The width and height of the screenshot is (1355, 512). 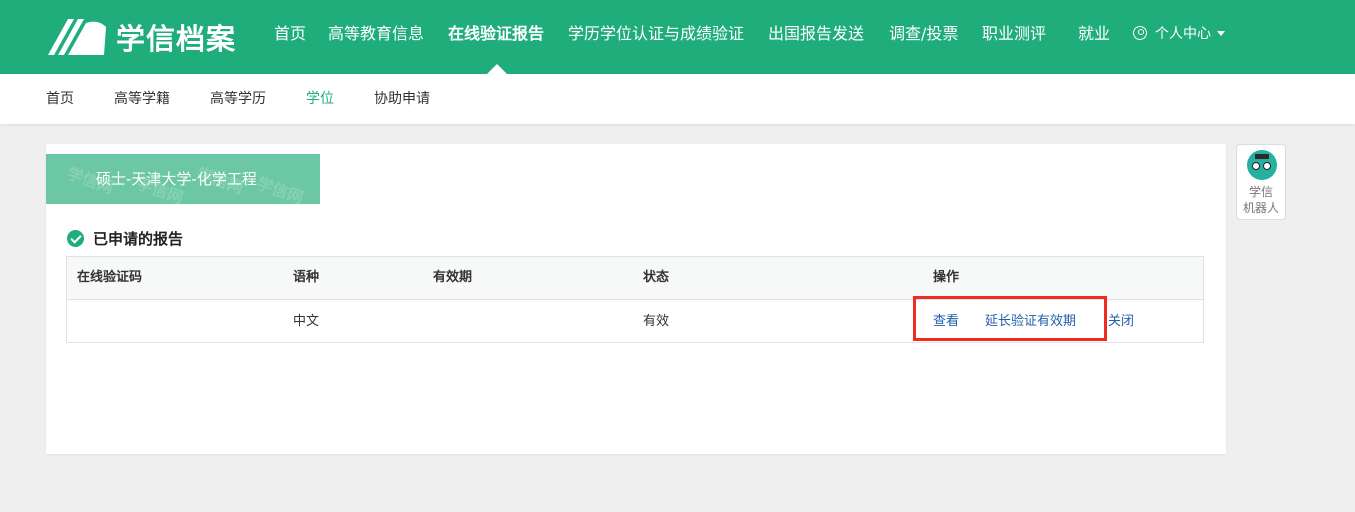 What do you see at coordinates (946, 321) in the screenshot?
I see `view-link: 查看` at bounding box center [946, 321].